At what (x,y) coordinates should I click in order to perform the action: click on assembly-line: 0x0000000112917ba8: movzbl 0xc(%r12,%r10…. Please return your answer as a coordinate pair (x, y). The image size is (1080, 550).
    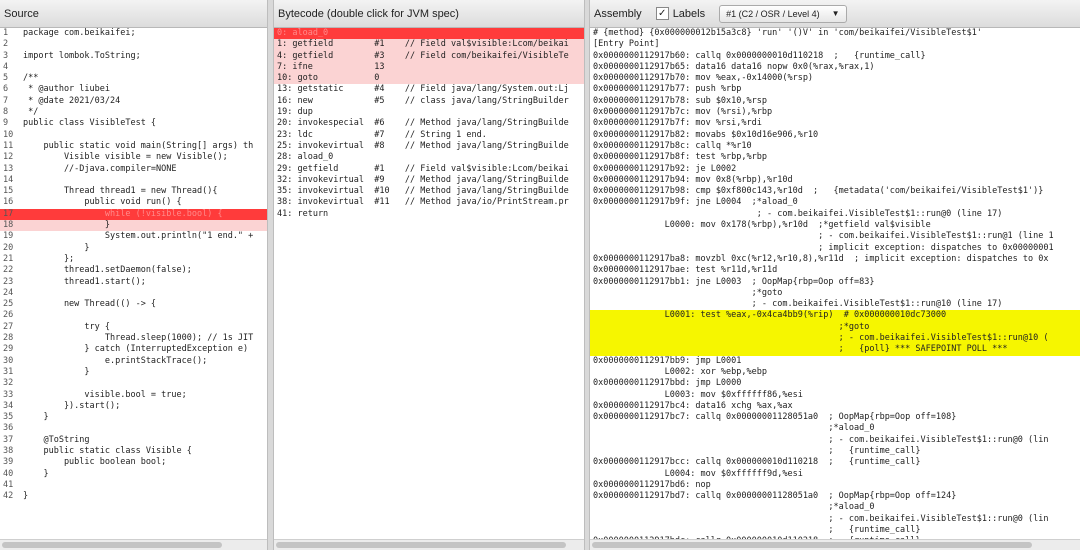
    Looking at the image, I should click on (835, 259).